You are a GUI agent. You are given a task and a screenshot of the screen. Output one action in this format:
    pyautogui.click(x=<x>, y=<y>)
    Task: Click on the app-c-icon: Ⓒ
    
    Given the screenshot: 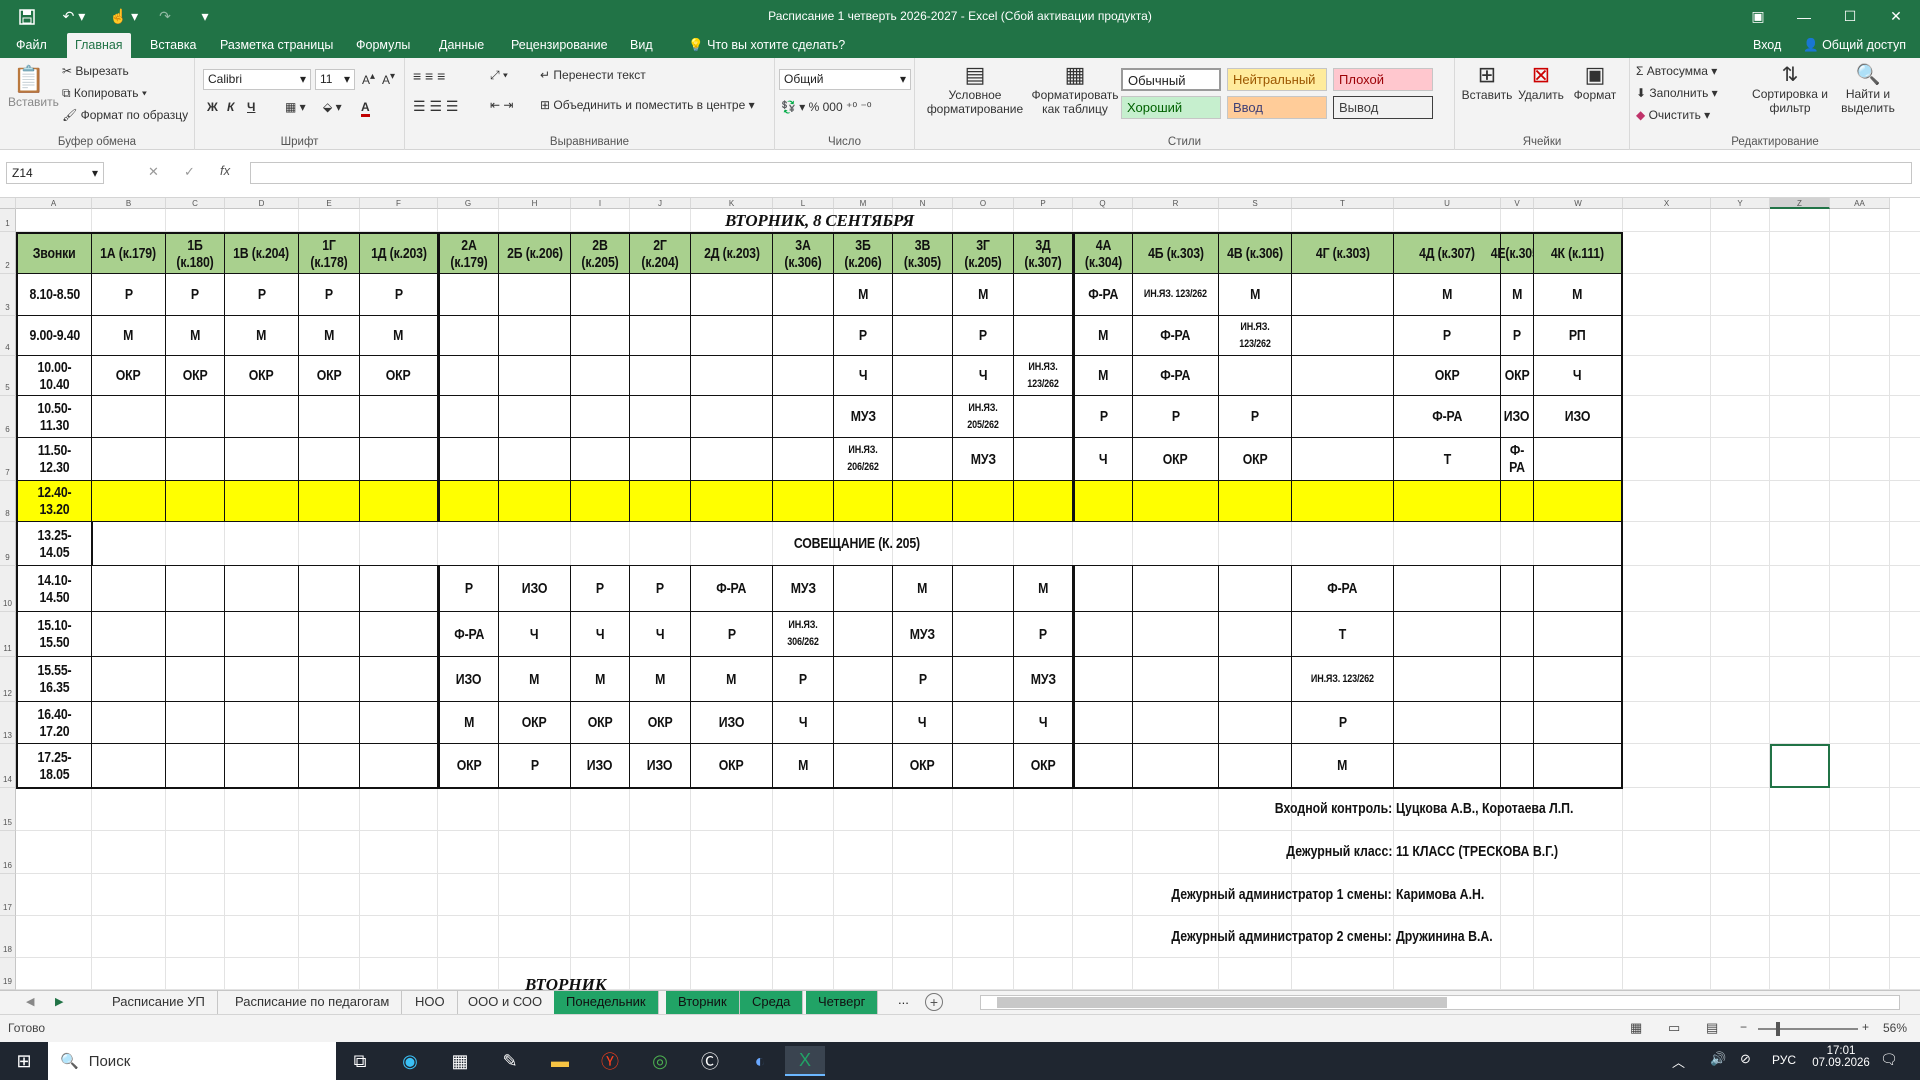 What is the action you would take?
    pyautogui.click(x=710, y=1061)
    